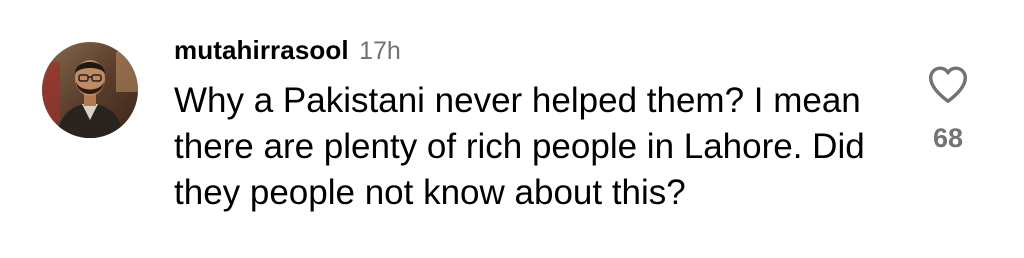  What do you see at coordinates (380, 51) in the screenshot?
I see `timestamp: 17h` at bounding box center [380, 51].